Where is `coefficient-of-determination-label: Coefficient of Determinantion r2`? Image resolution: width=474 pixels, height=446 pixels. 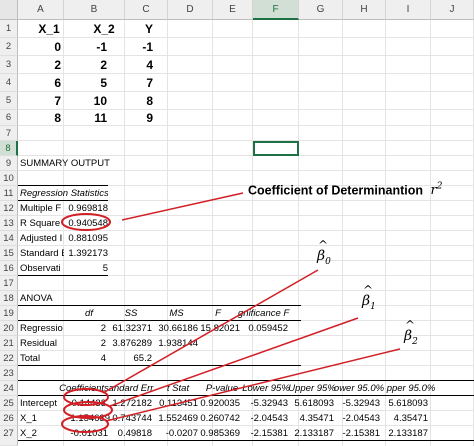 coefficient-of-determination-label: Coefficient of Determinantion r2 is located at coordinates (345, 190).